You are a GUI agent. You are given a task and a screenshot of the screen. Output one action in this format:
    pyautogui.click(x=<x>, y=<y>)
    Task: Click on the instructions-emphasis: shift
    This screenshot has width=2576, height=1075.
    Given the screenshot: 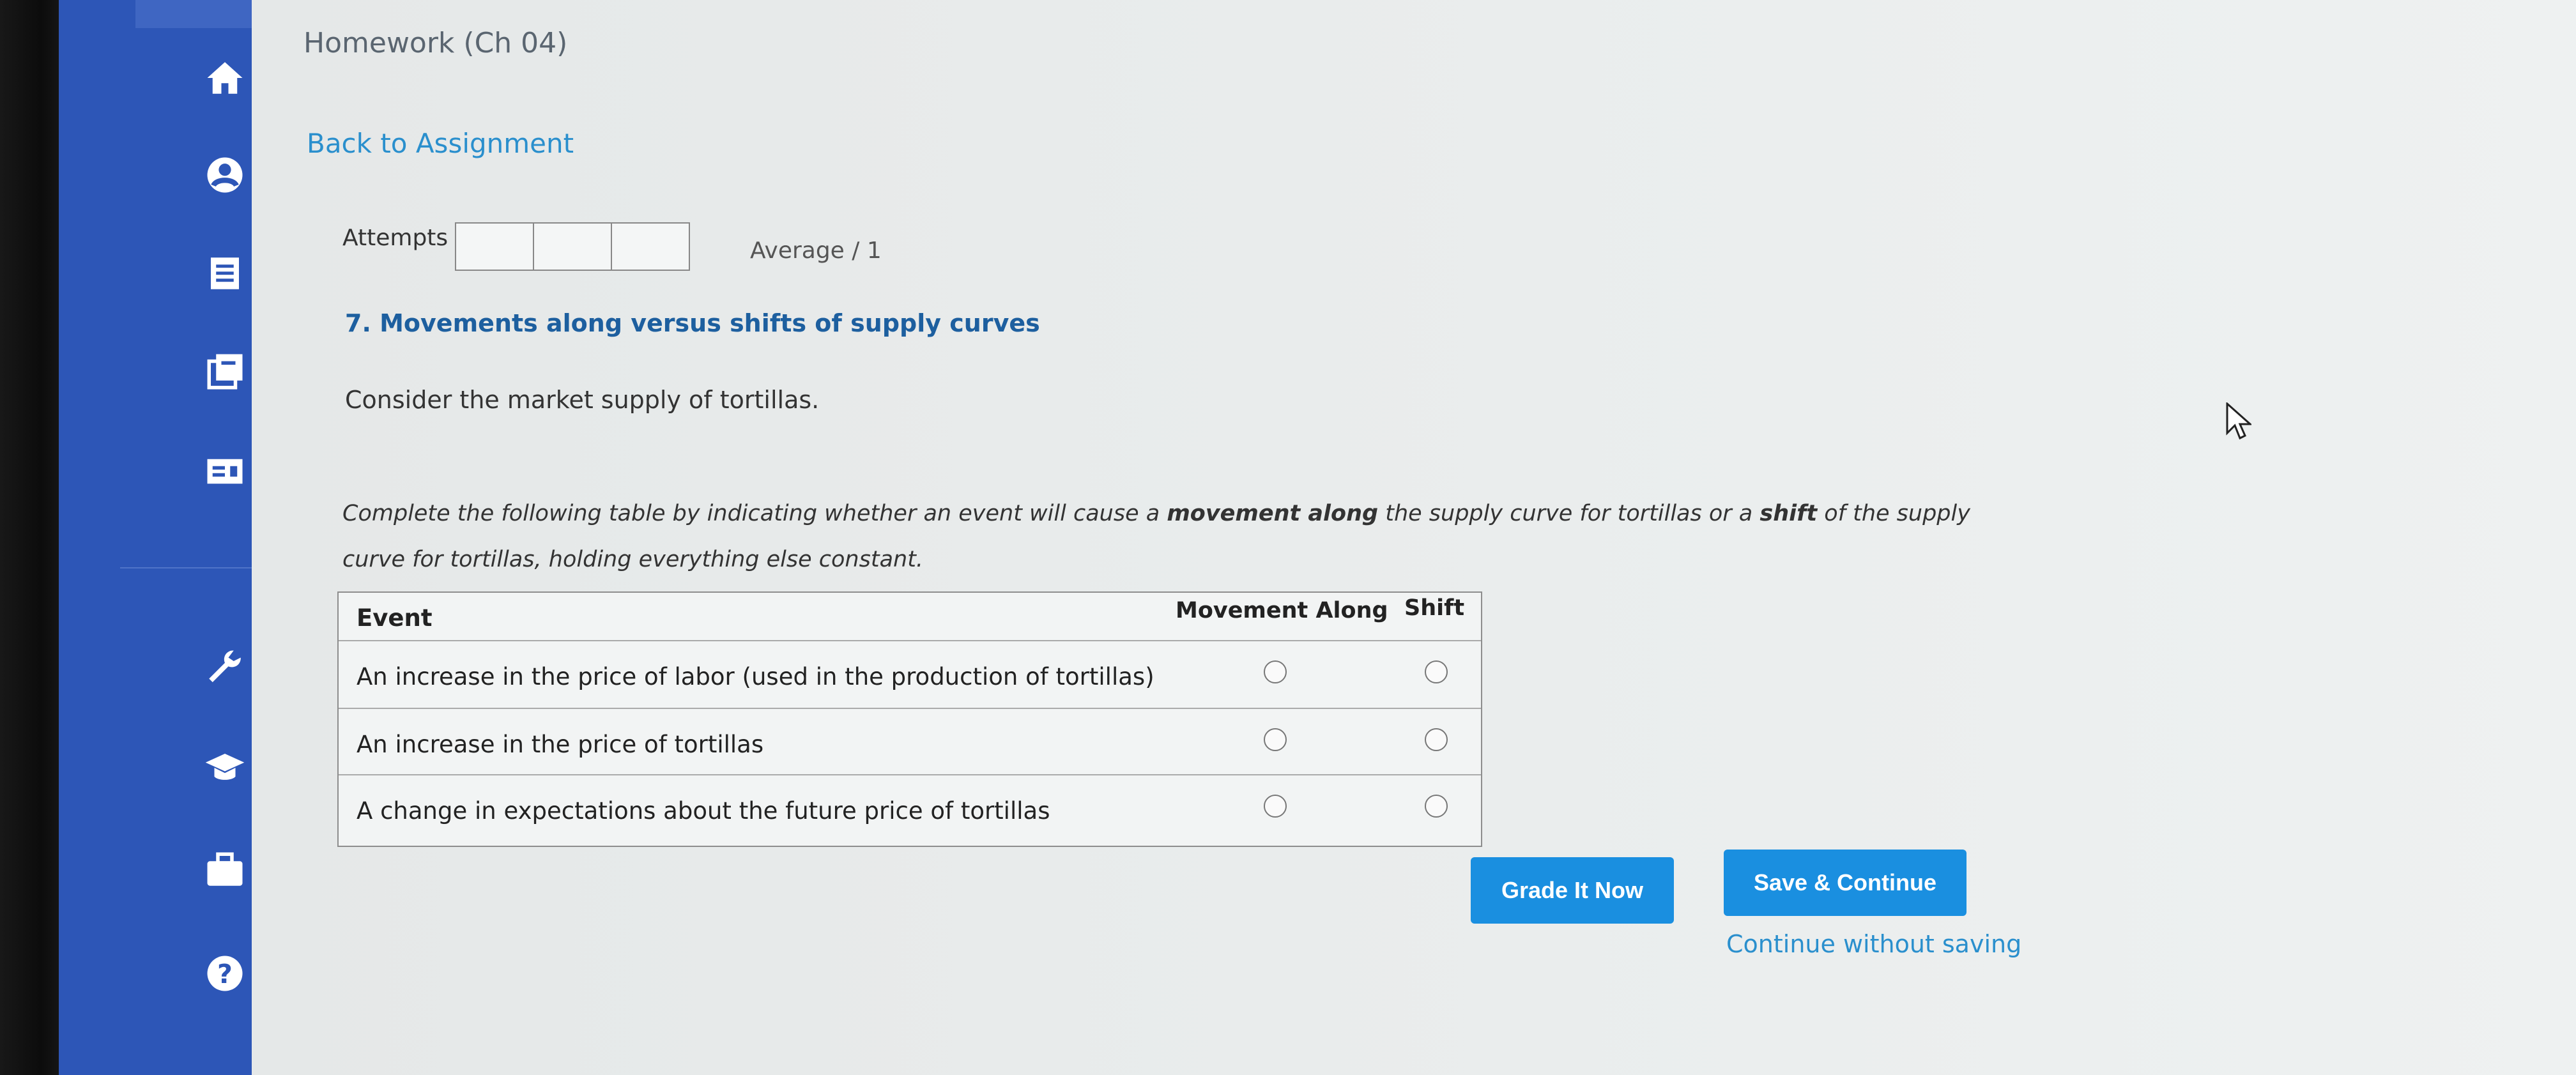 What is the action you would take?
    pyautogui.click(x=1788, y=513)
    